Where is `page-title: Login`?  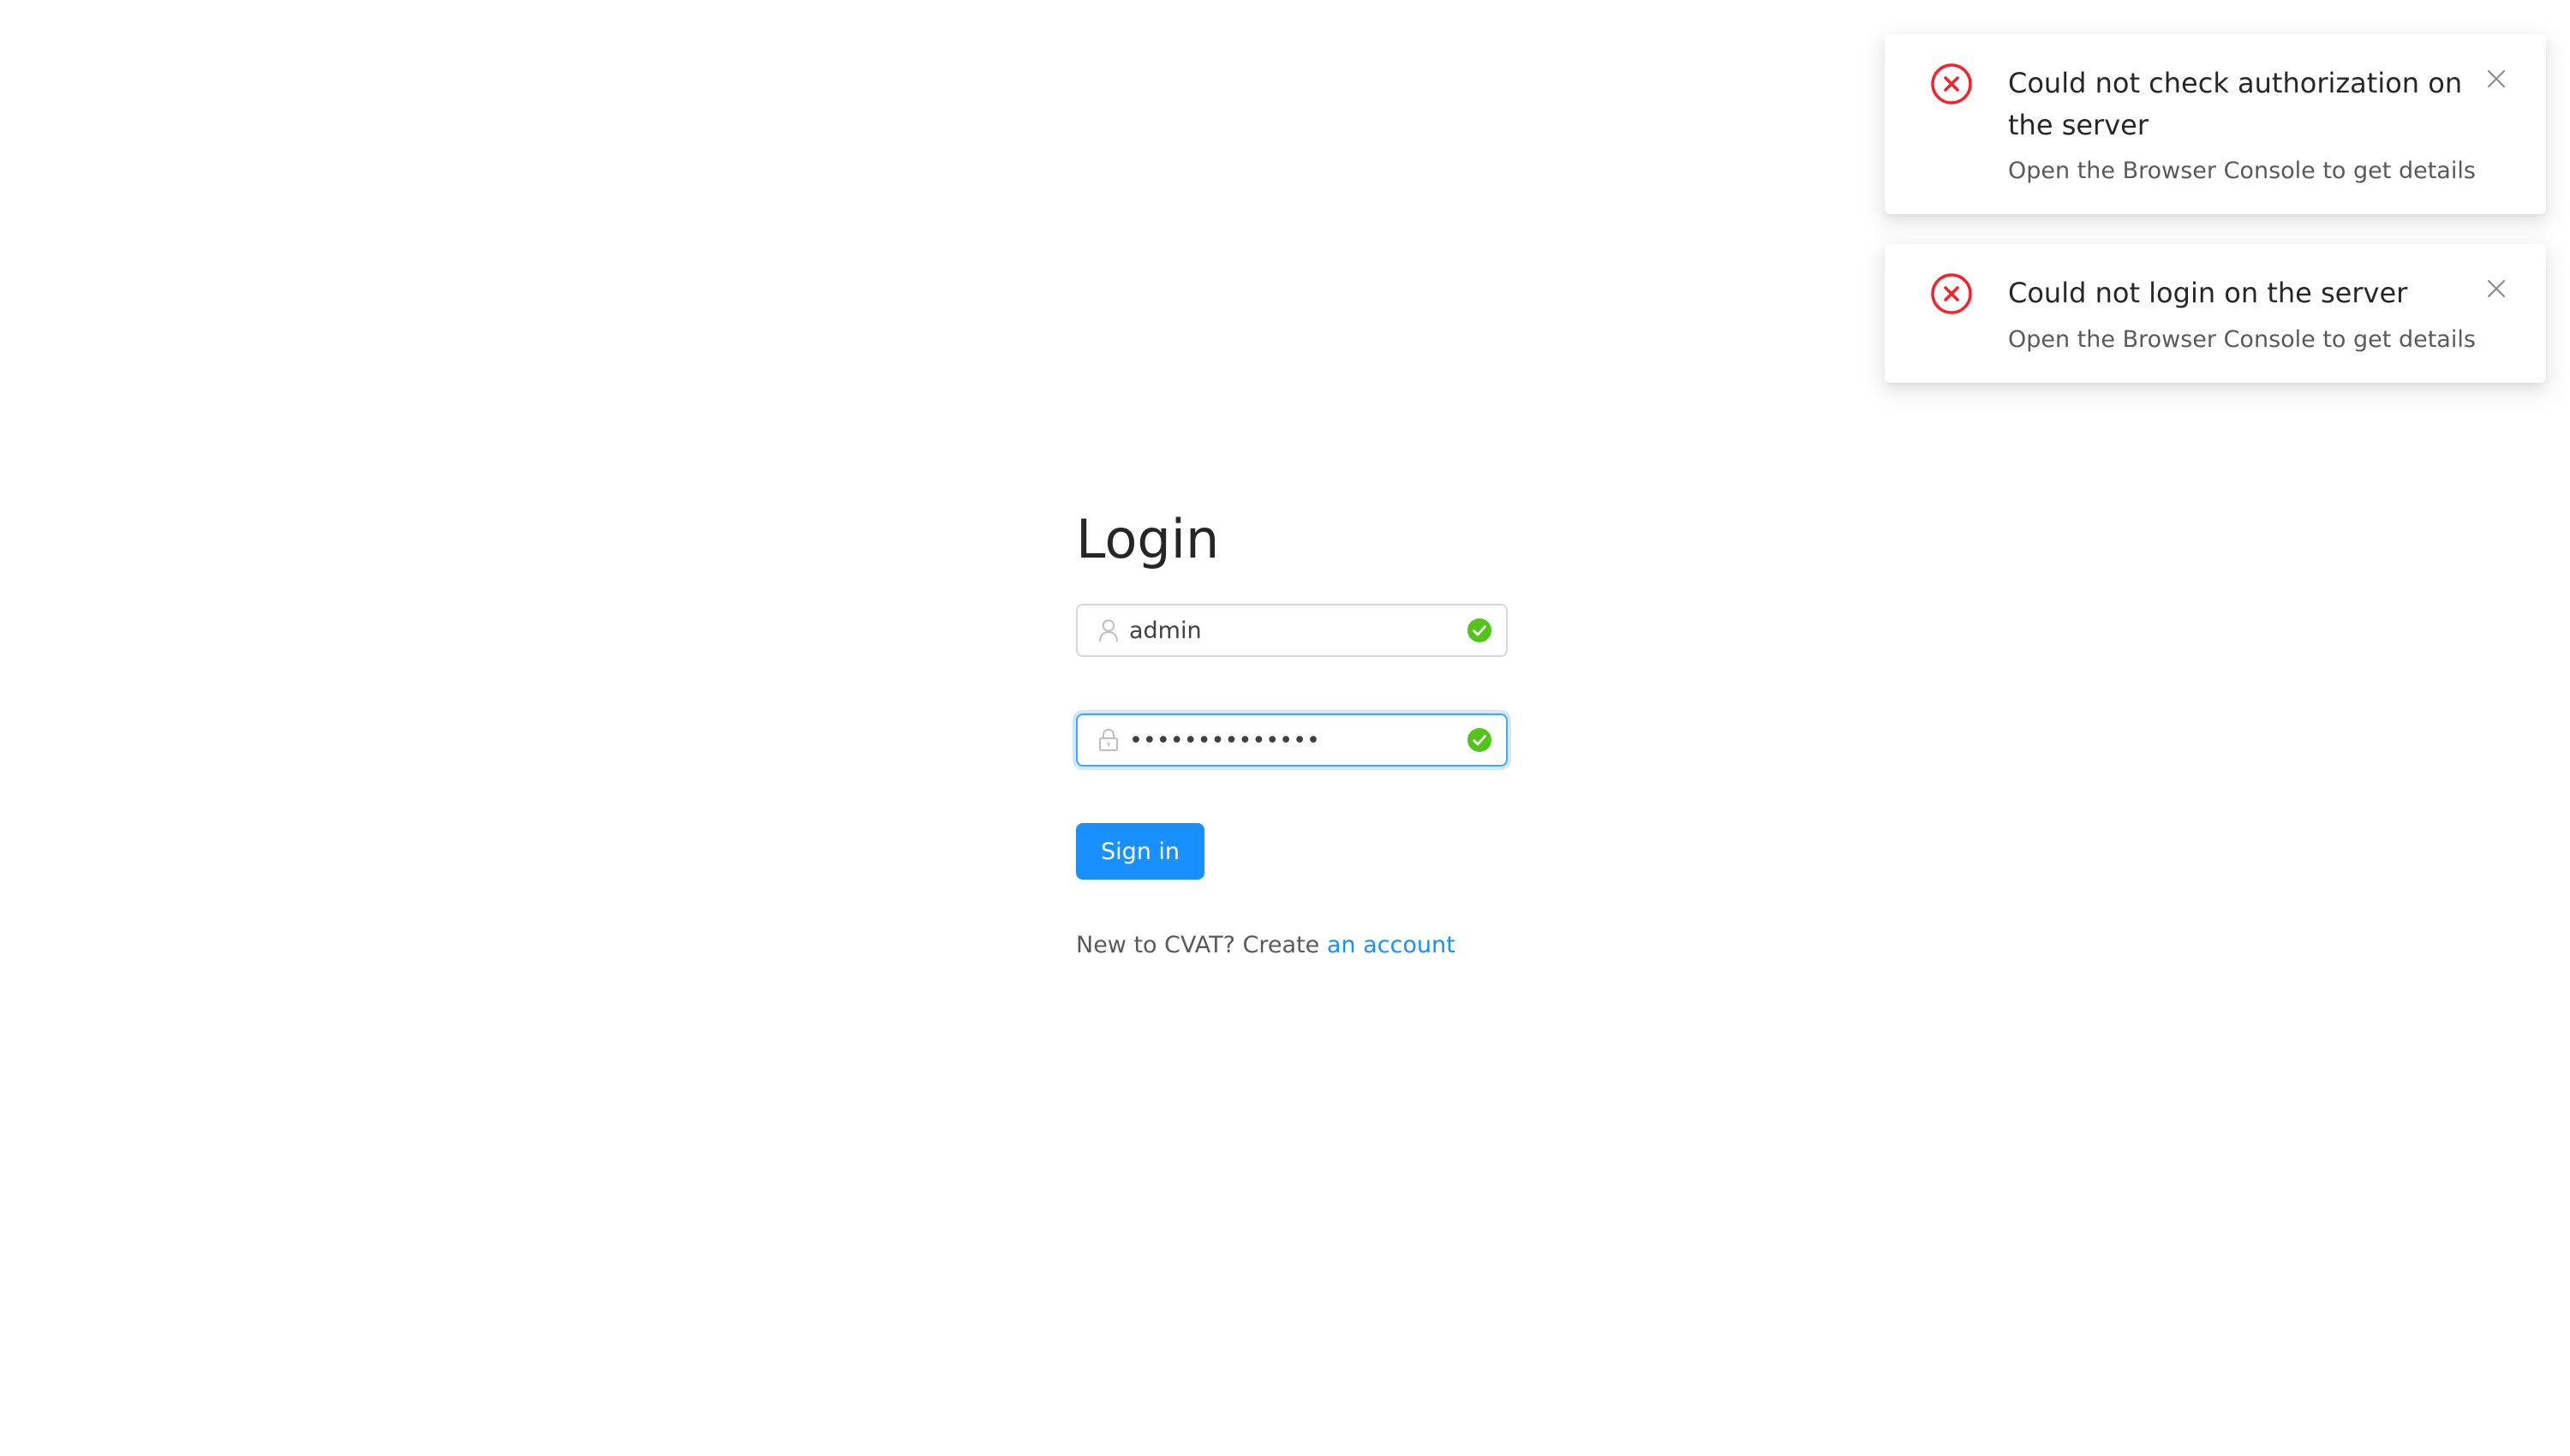
page-title: Login is located at coordinates (1148, 539).